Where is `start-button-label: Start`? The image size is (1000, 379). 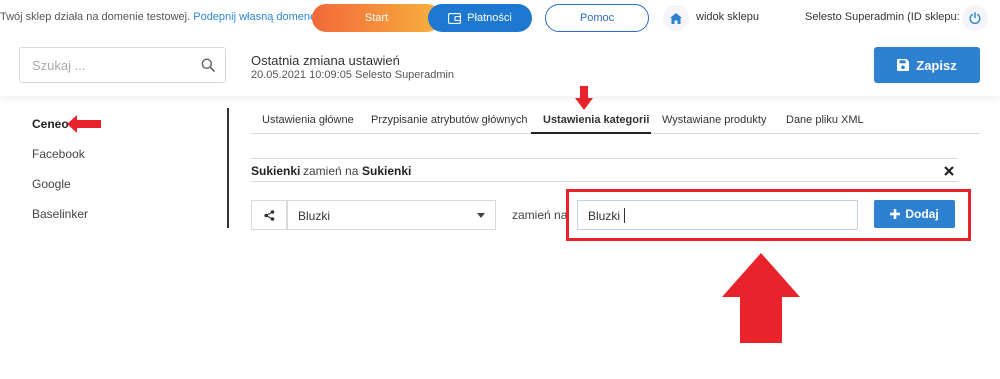
start-button-label: Start is located at coordinates (376, 18).